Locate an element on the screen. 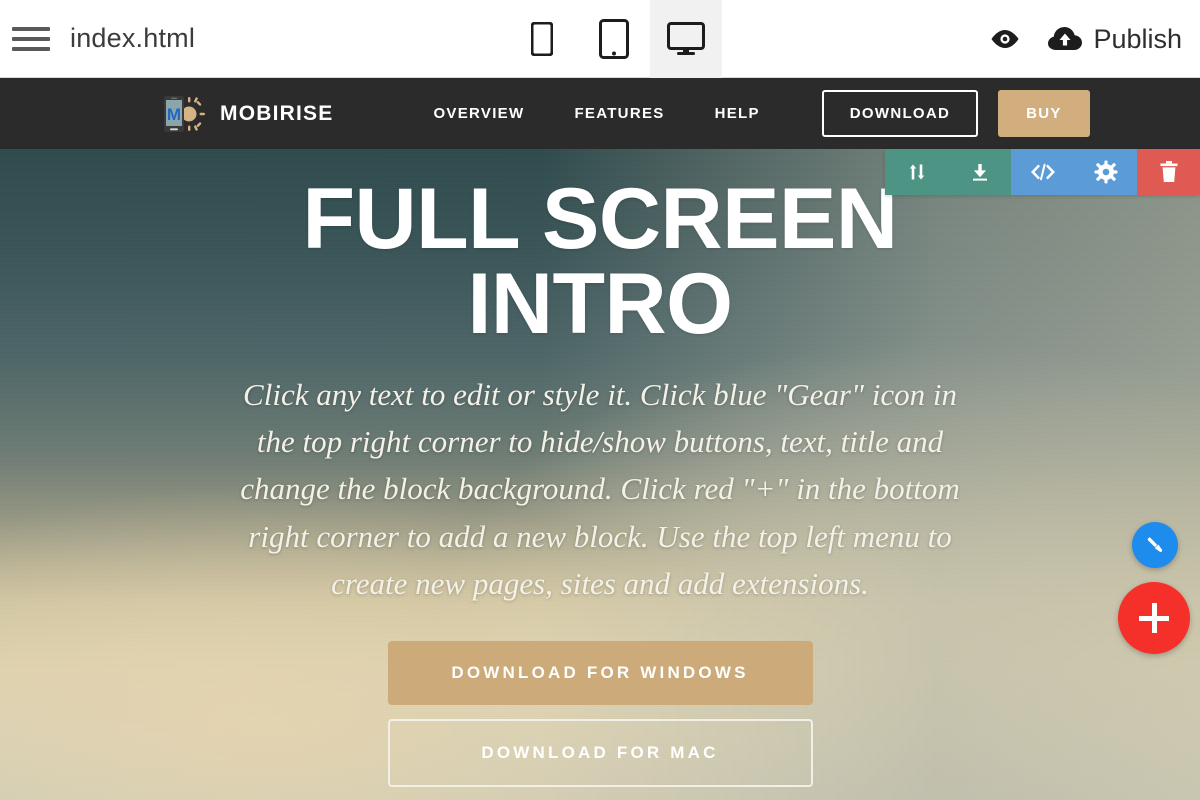 The image size is (1200, 800). app-toolbar: index.html Publish is located at coordinates (600, 39).